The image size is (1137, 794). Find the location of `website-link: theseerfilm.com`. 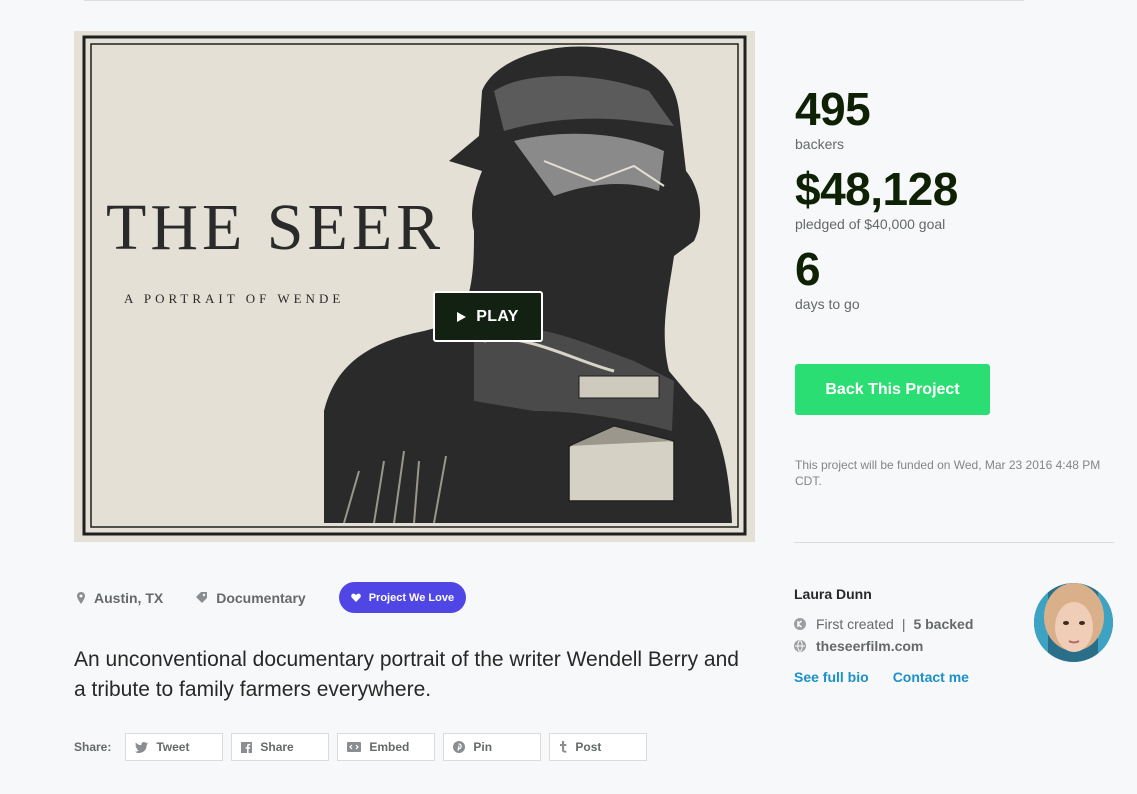

website-link: theseerfilm.com is located at coordinates (869, 646).